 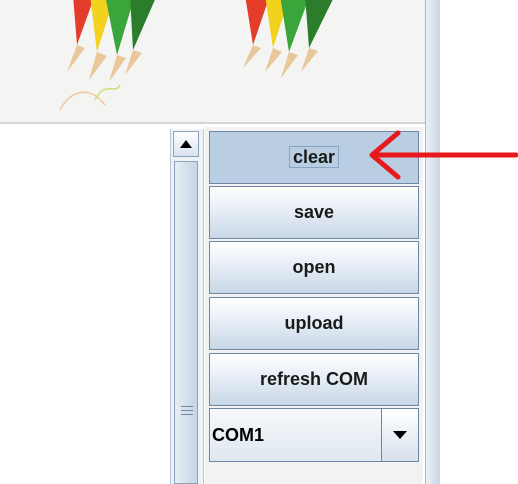 I want to click on scroll-up-arrow-icon, so click(x=186, y=144).